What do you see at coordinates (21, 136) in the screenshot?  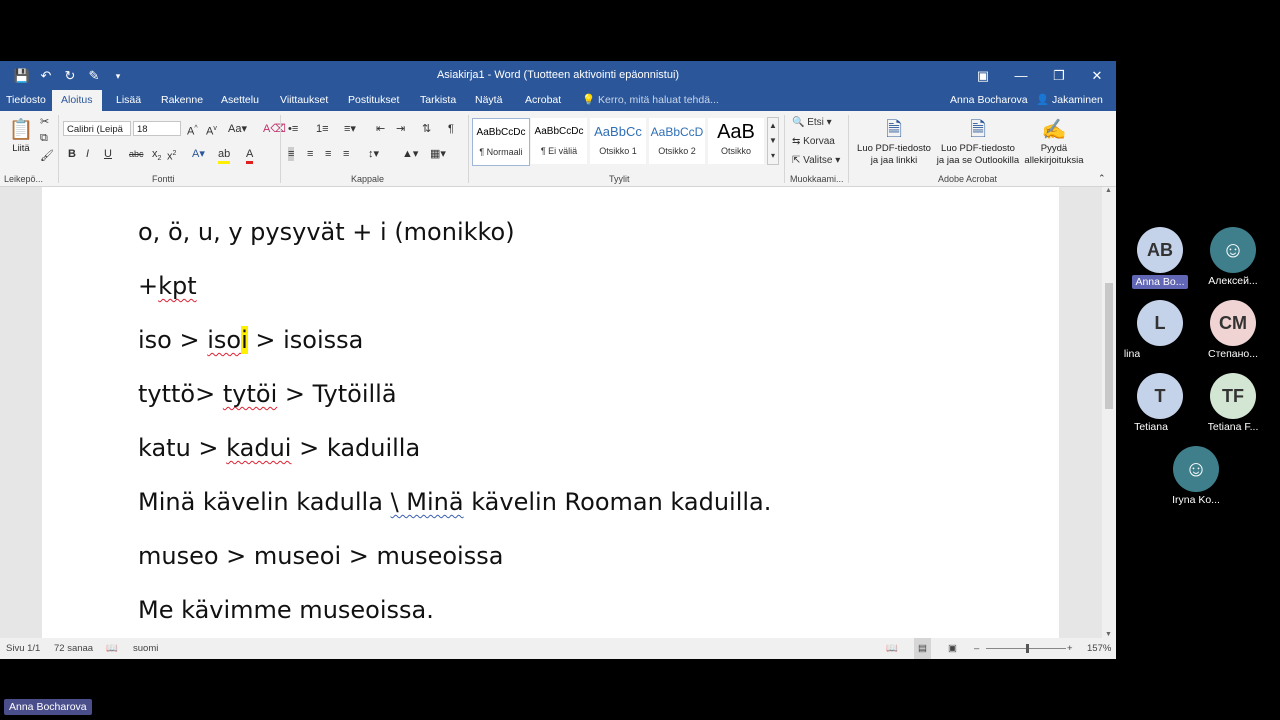 I see `paste-button: 📋 Liitä` at bounding box center [21, 136].